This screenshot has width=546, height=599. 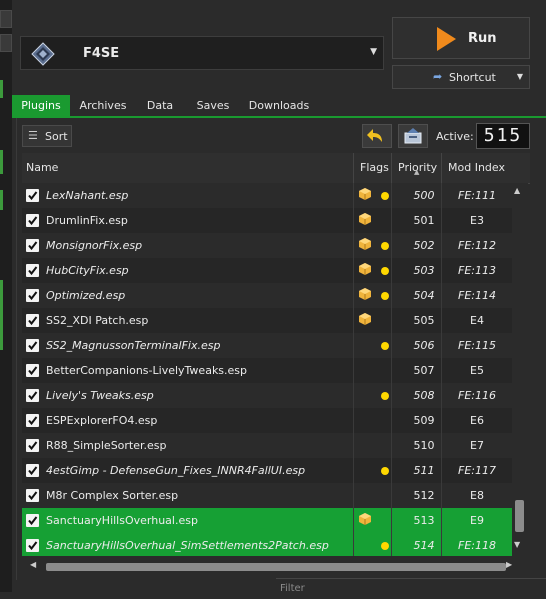 What do you see at coordinates (267, 245) in the screenshot?
I see `table-row: MonsignorFix.esp 502 FE:112` at bounding box center [267, 245].